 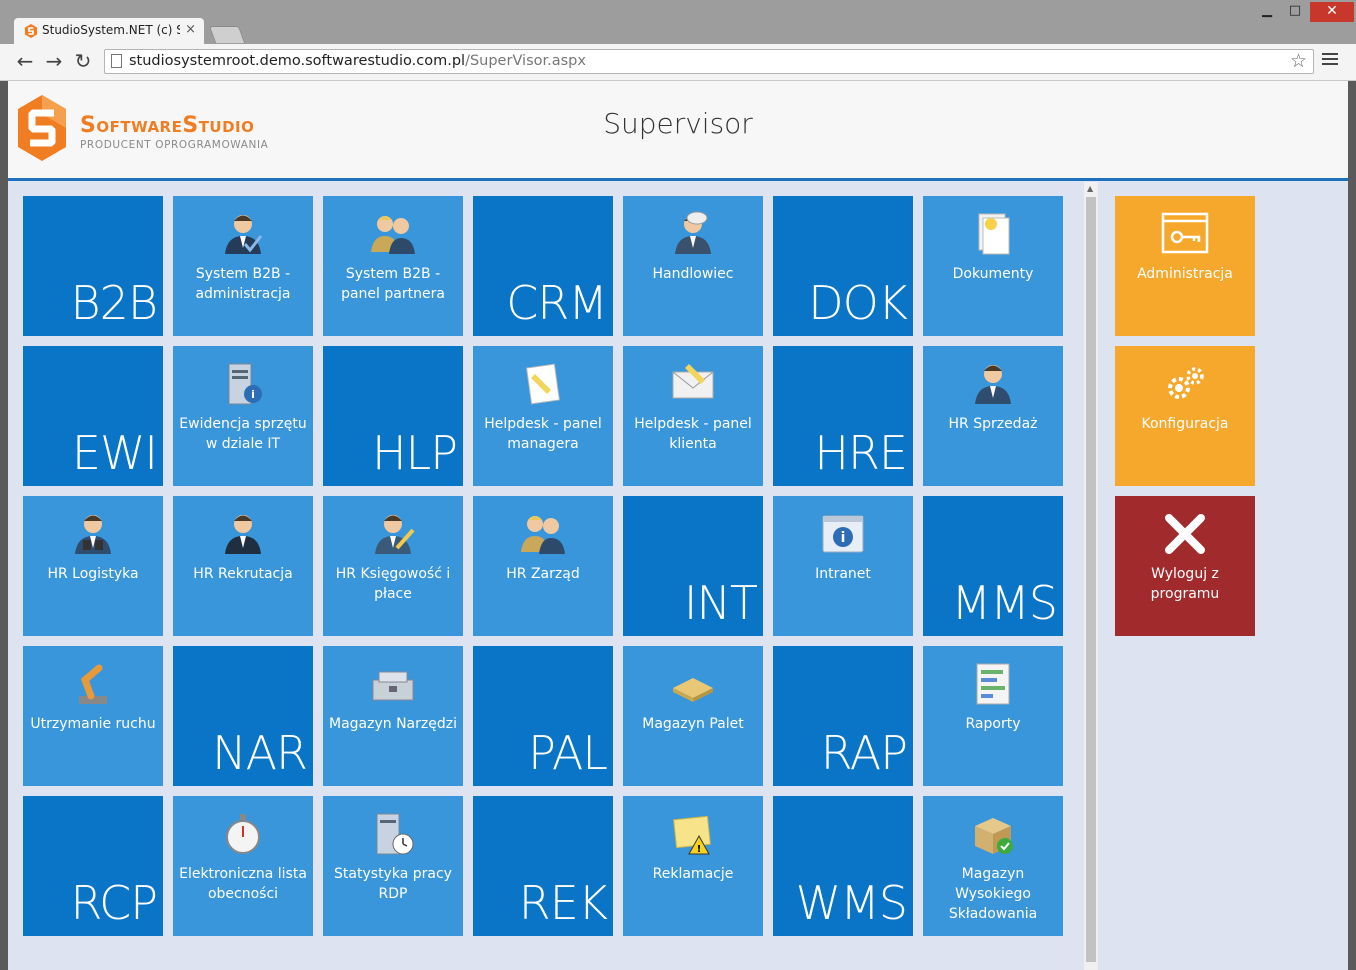 I want to click on tile-rcp: RCP, so click(x=93, y=866).